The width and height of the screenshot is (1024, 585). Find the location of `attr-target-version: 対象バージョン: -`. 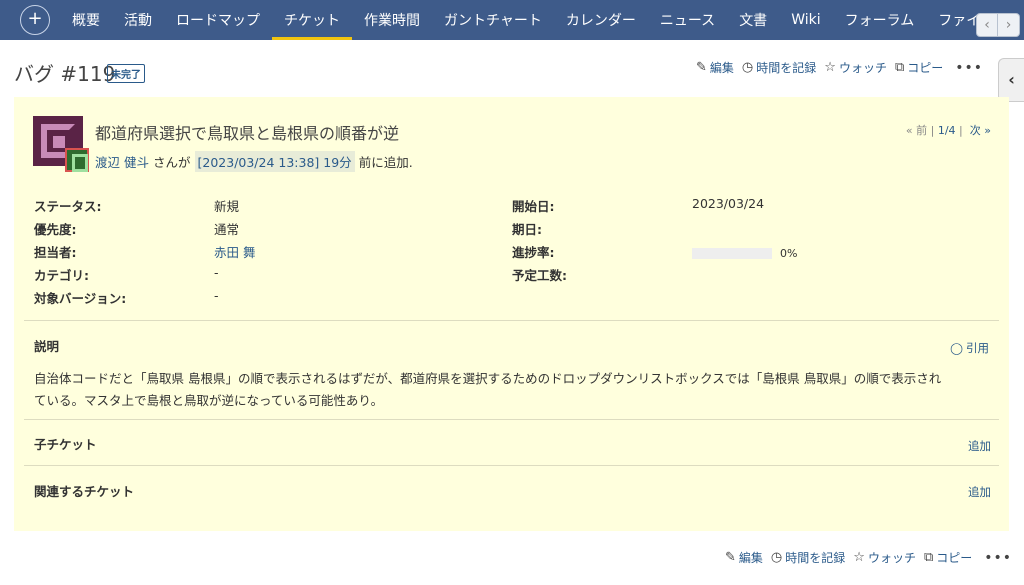

attr-target-version: 対象バージョン: - is located at coordinates (126, 299).